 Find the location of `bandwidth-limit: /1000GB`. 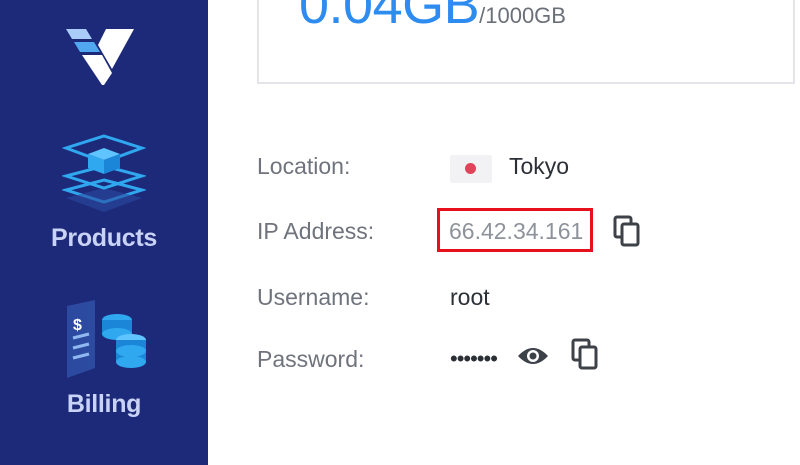

bandwidth-limit: /1000GB is located at coordinates (522, 15).